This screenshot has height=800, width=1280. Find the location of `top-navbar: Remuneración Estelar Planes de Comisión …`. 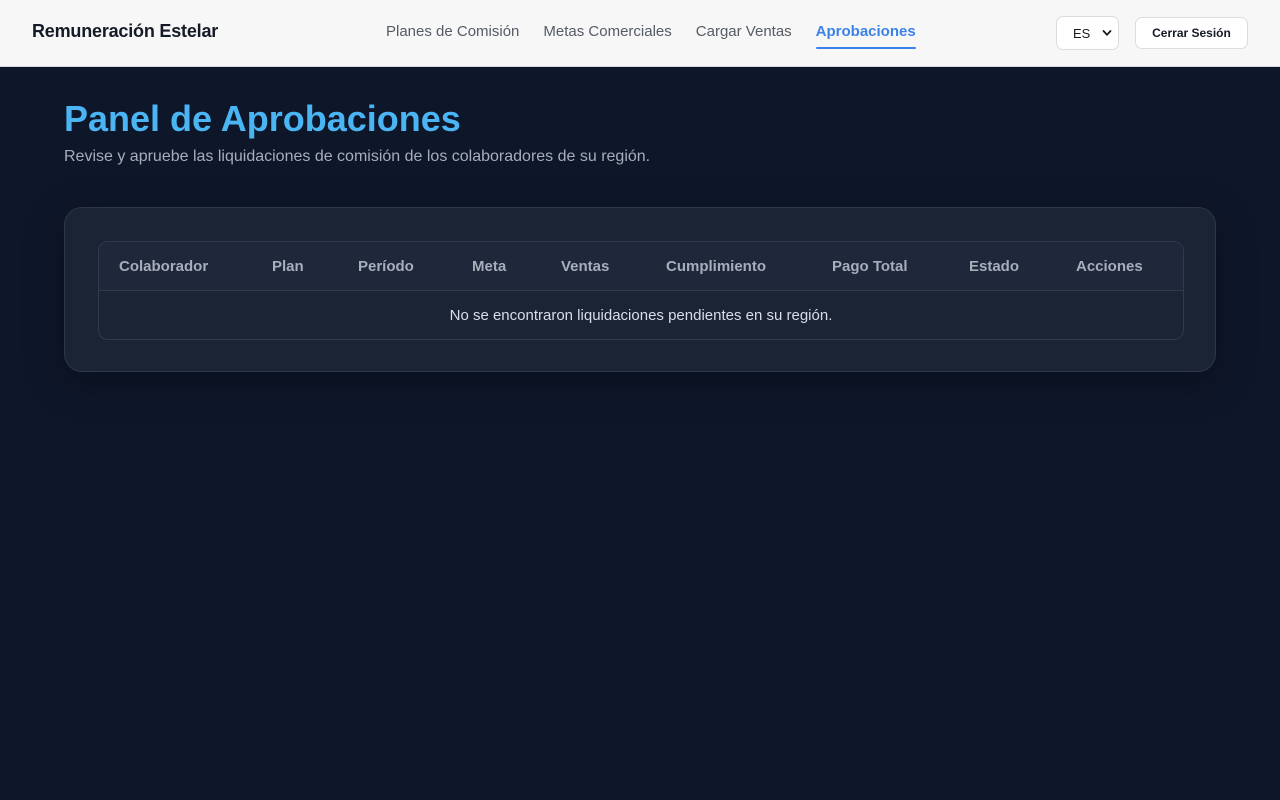

top-navbar: Remuneración Estelar Planes de Comisión … is located at coordinates (640, 33).